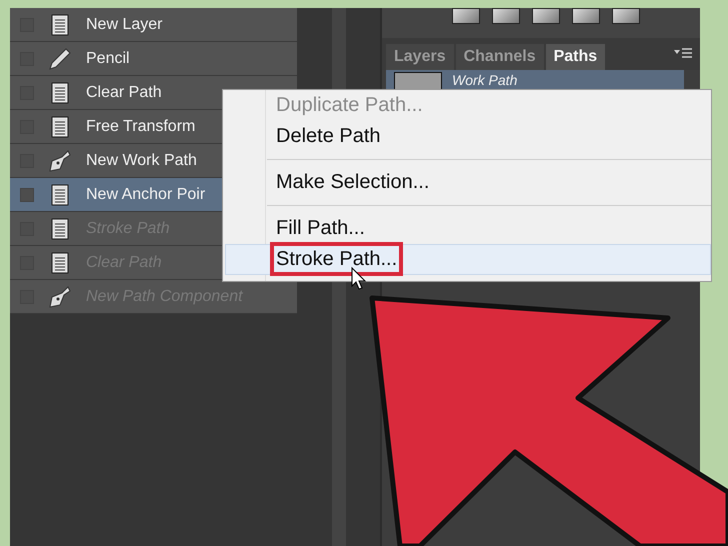  I want to click on path-name: Work Path, so click(485, 80).